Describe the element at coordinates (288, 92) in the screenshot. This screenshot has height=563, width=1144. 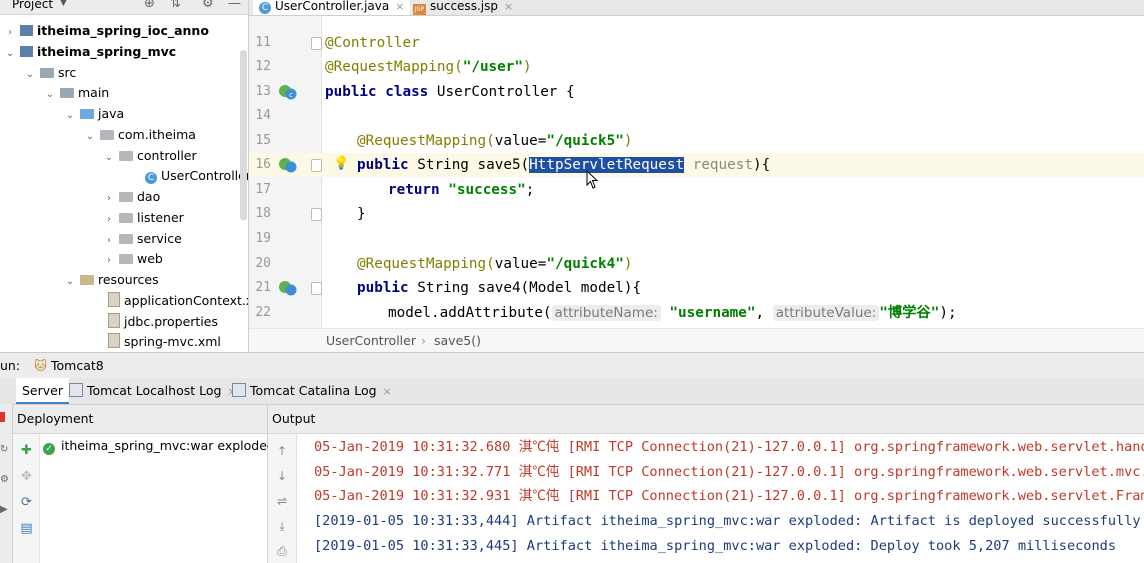
I see `spring-bean-icon: c` at that location.